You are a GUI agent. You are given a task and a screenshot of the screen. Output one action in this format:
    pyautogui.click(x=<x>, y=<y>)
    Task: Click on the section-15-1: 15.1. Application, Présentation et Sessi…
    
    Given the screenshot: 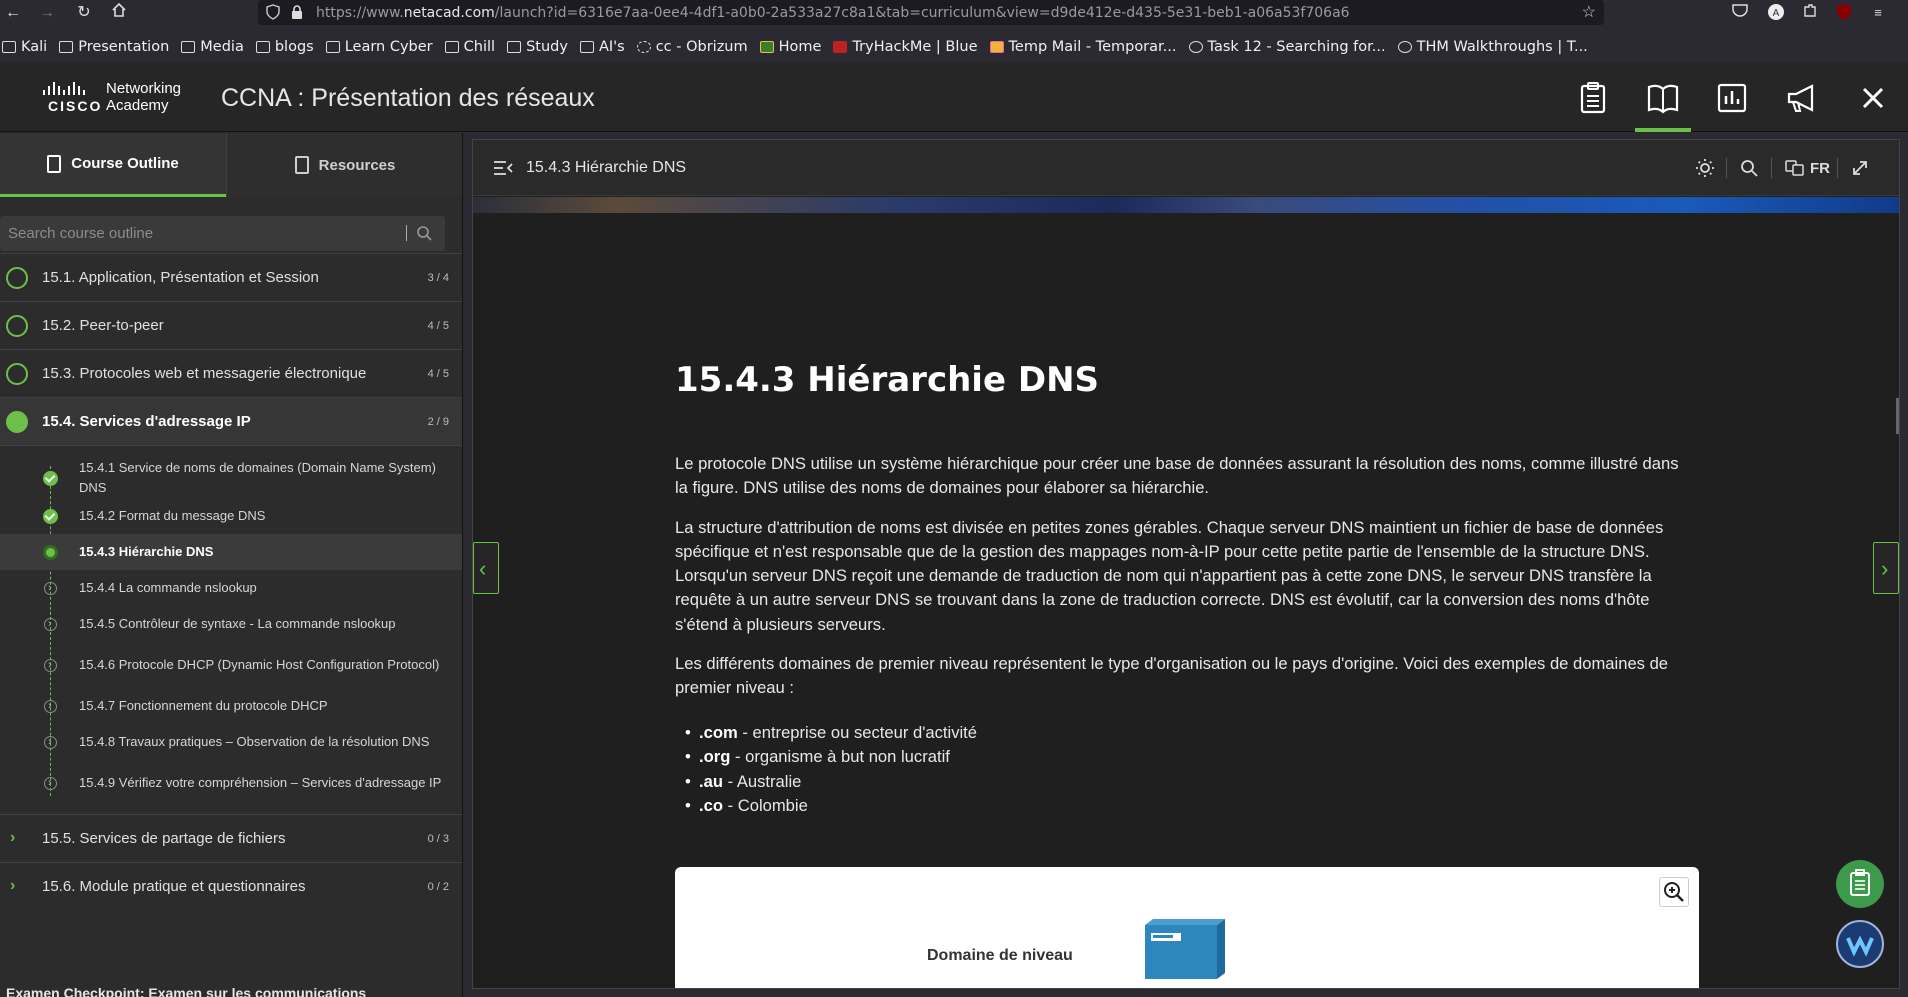 What is the action you would take?
    pyautogui.click(x=231, y=277)
    